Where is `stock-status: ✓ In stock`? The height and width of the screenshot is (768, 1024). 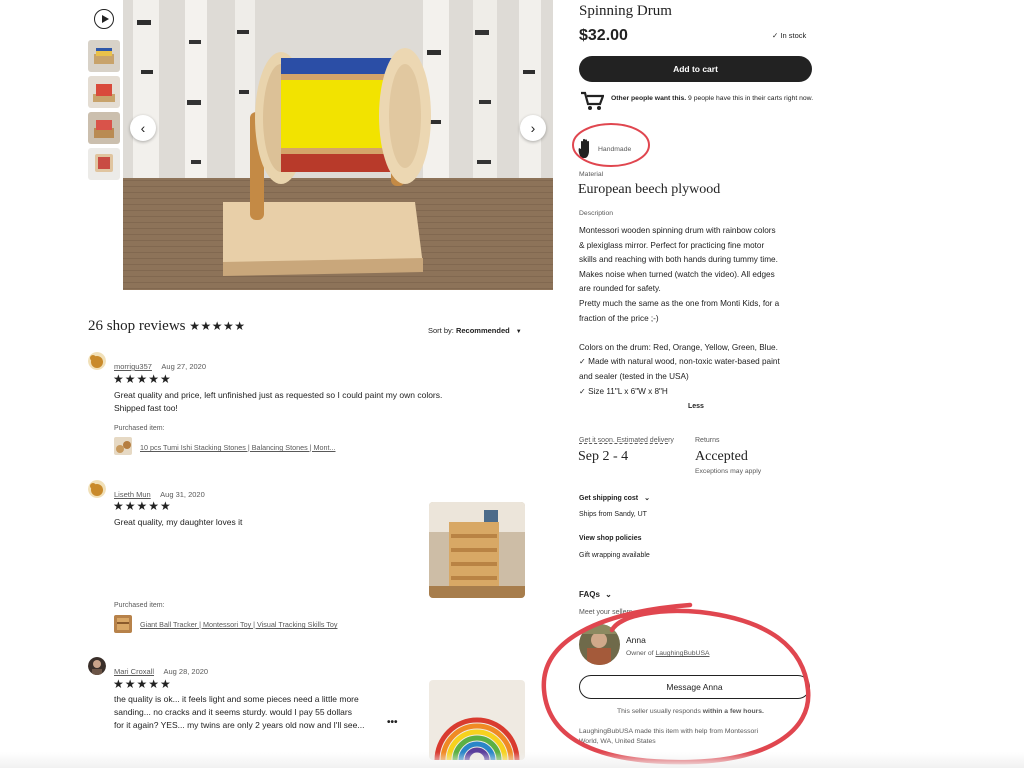
stock-status: ✓ In stock is located at coordinates (789, 35).